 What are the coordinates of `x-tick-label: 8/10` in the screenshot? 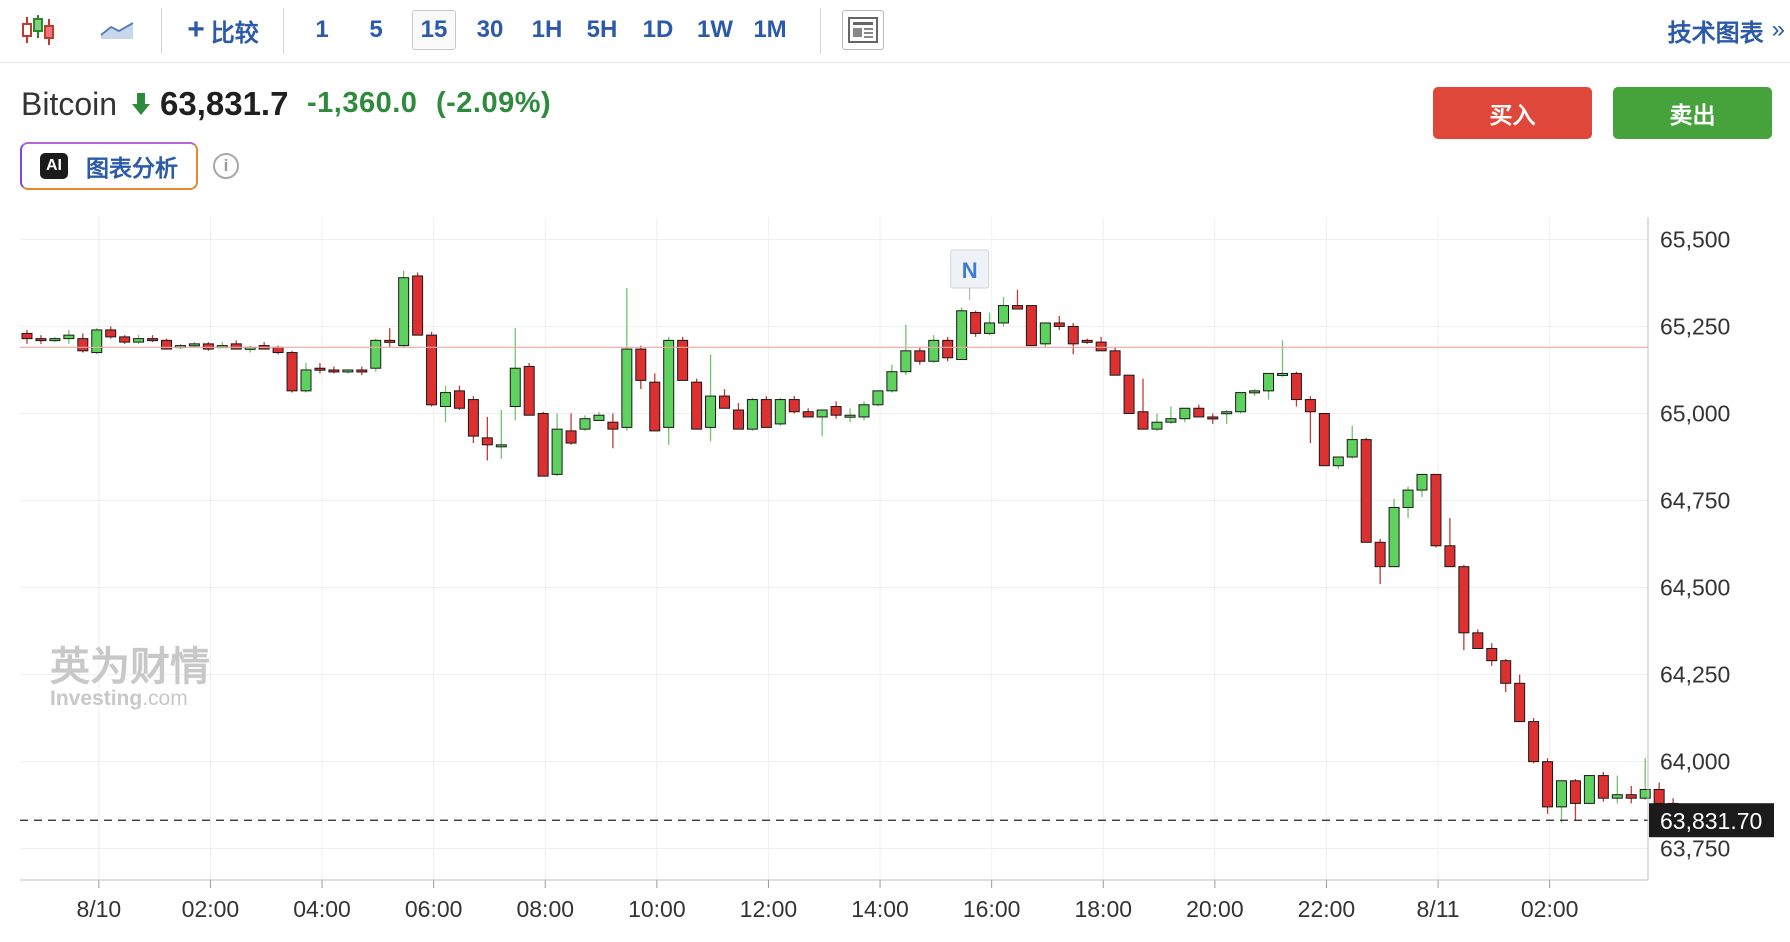 It's located at (98, 909).